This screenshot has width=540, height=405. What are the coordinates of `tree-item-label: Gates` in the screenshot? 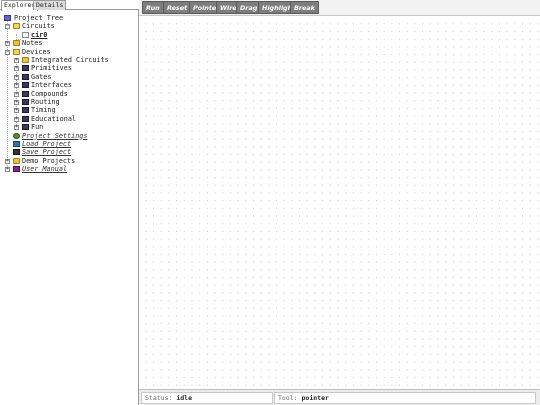 It's located at (41, 76).